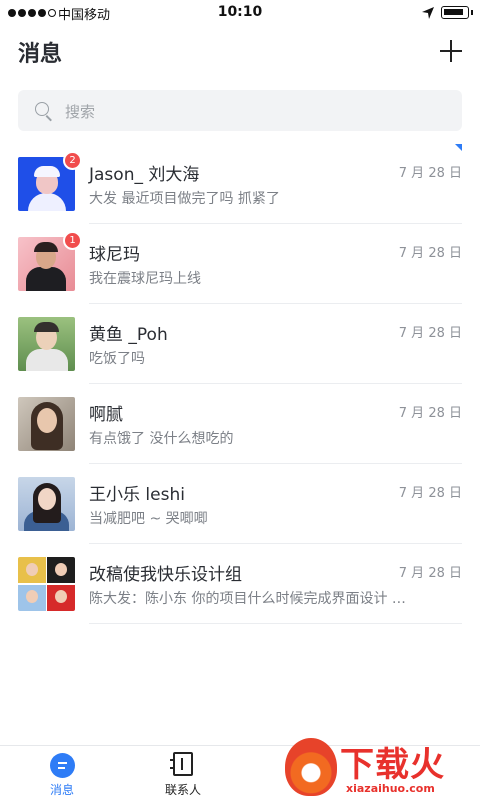 Image resolution: width=480 pixels, height=801 pixels. I want to click on conversation-item: 王小乐 leshi 7 月 28 日 当减肥吧 ~ 哭唧唧, so click(240, 504).